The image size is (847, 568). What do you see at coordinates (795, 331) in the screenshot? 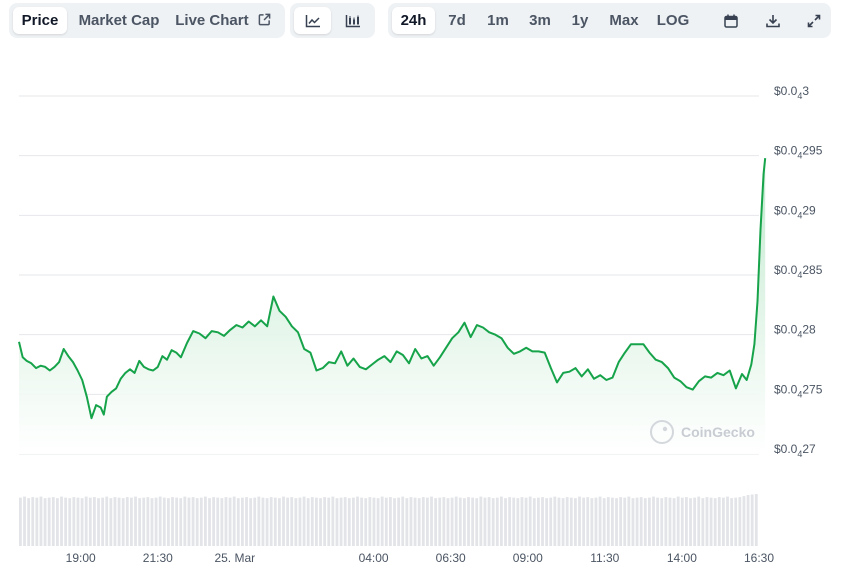
I see `y-tick-label: $0.0428` at bounding box center [795, 331].